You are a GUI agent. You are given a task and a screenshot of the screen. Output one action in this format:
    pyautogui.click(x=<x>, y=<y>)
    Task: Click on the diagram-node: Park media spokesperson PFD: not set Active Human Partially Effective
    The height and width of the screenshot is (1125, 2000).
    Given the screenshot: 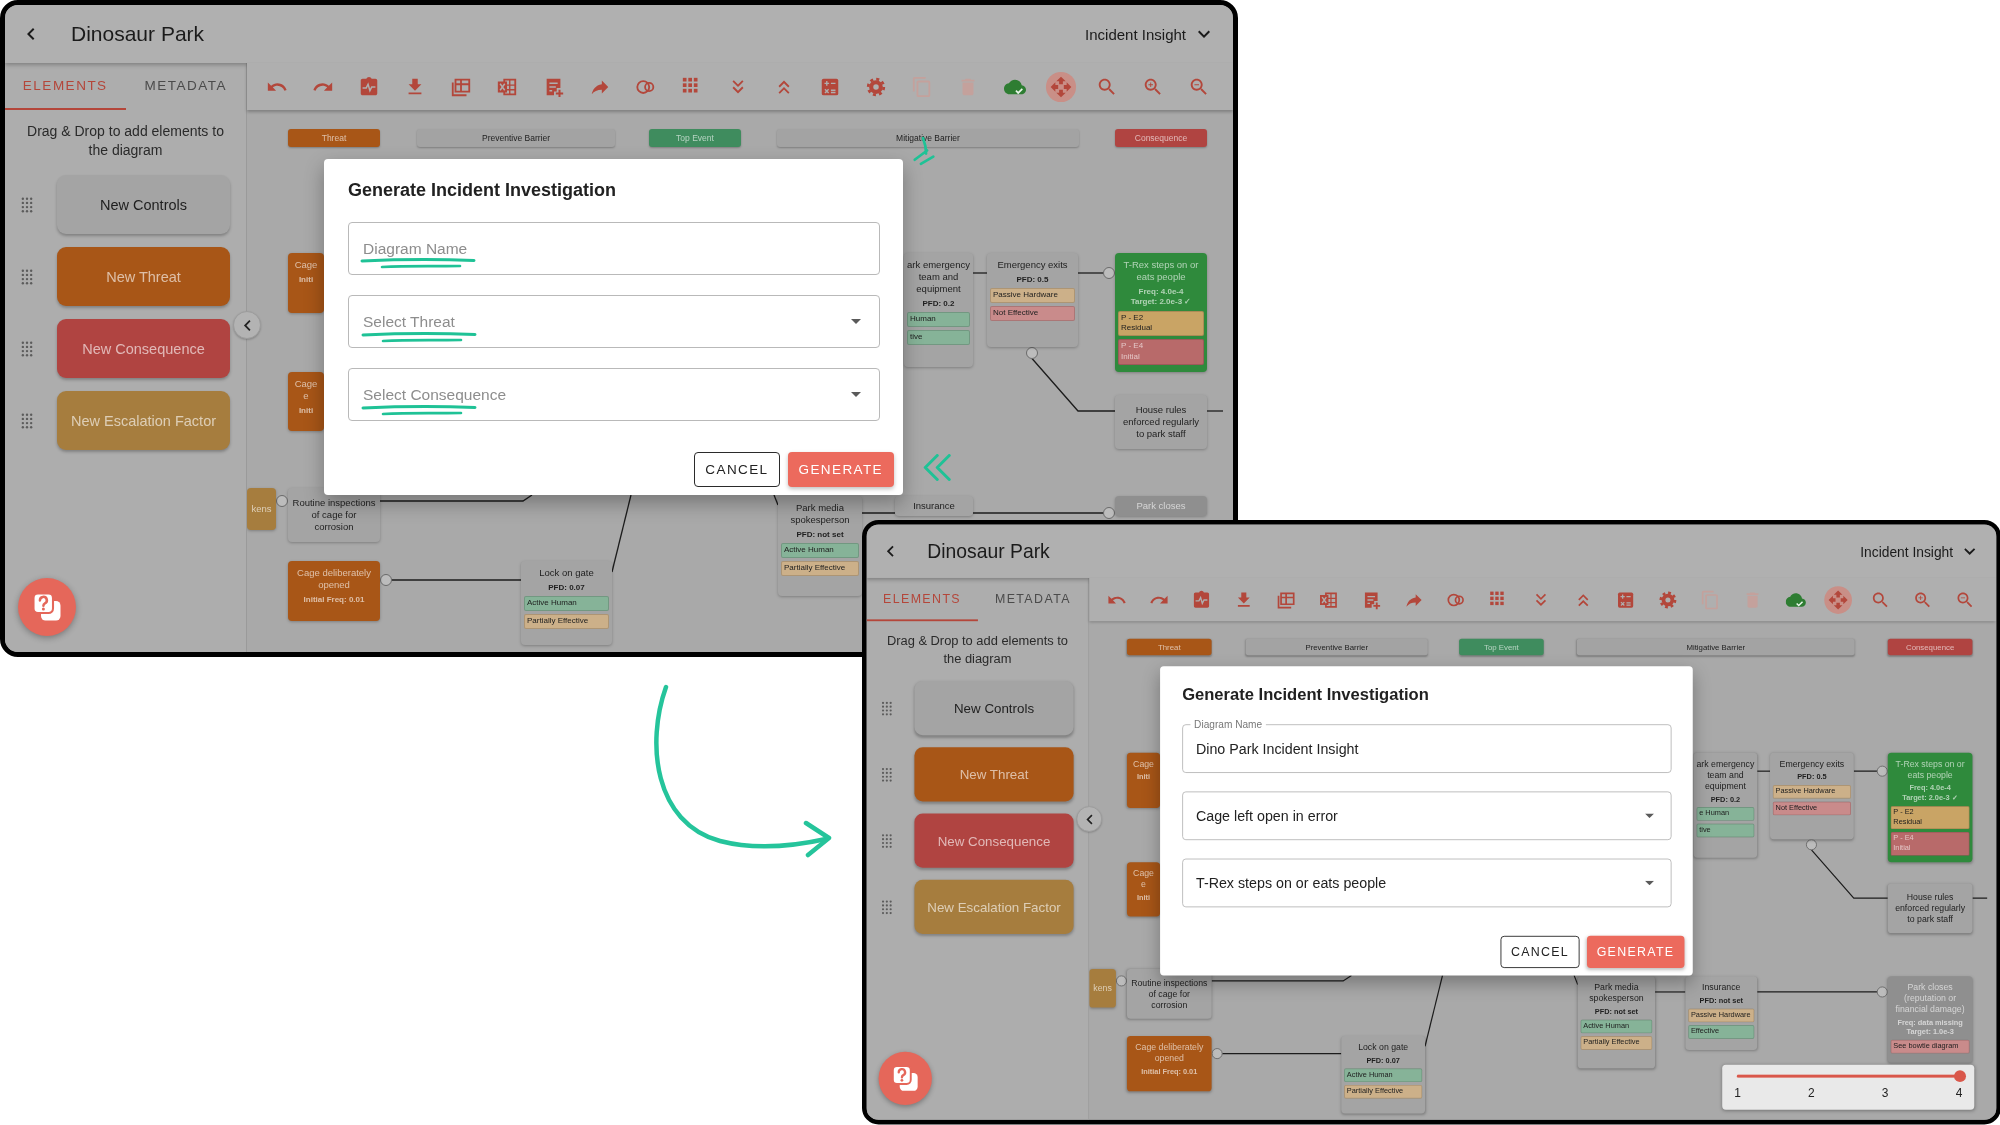 What is the action you would take?
    pyautogui.click(x=820, y=546)
    